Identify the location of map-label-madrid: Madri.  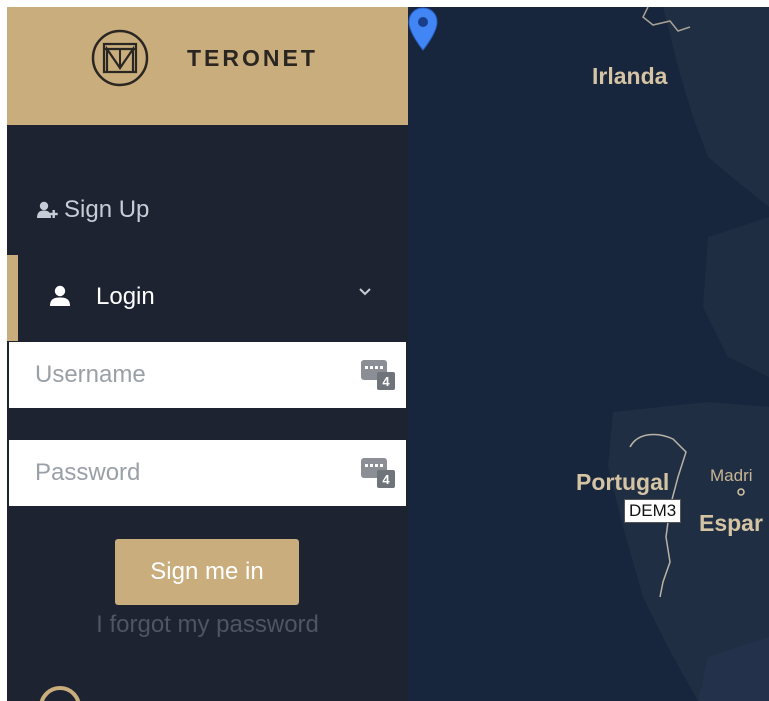
(731, 475).